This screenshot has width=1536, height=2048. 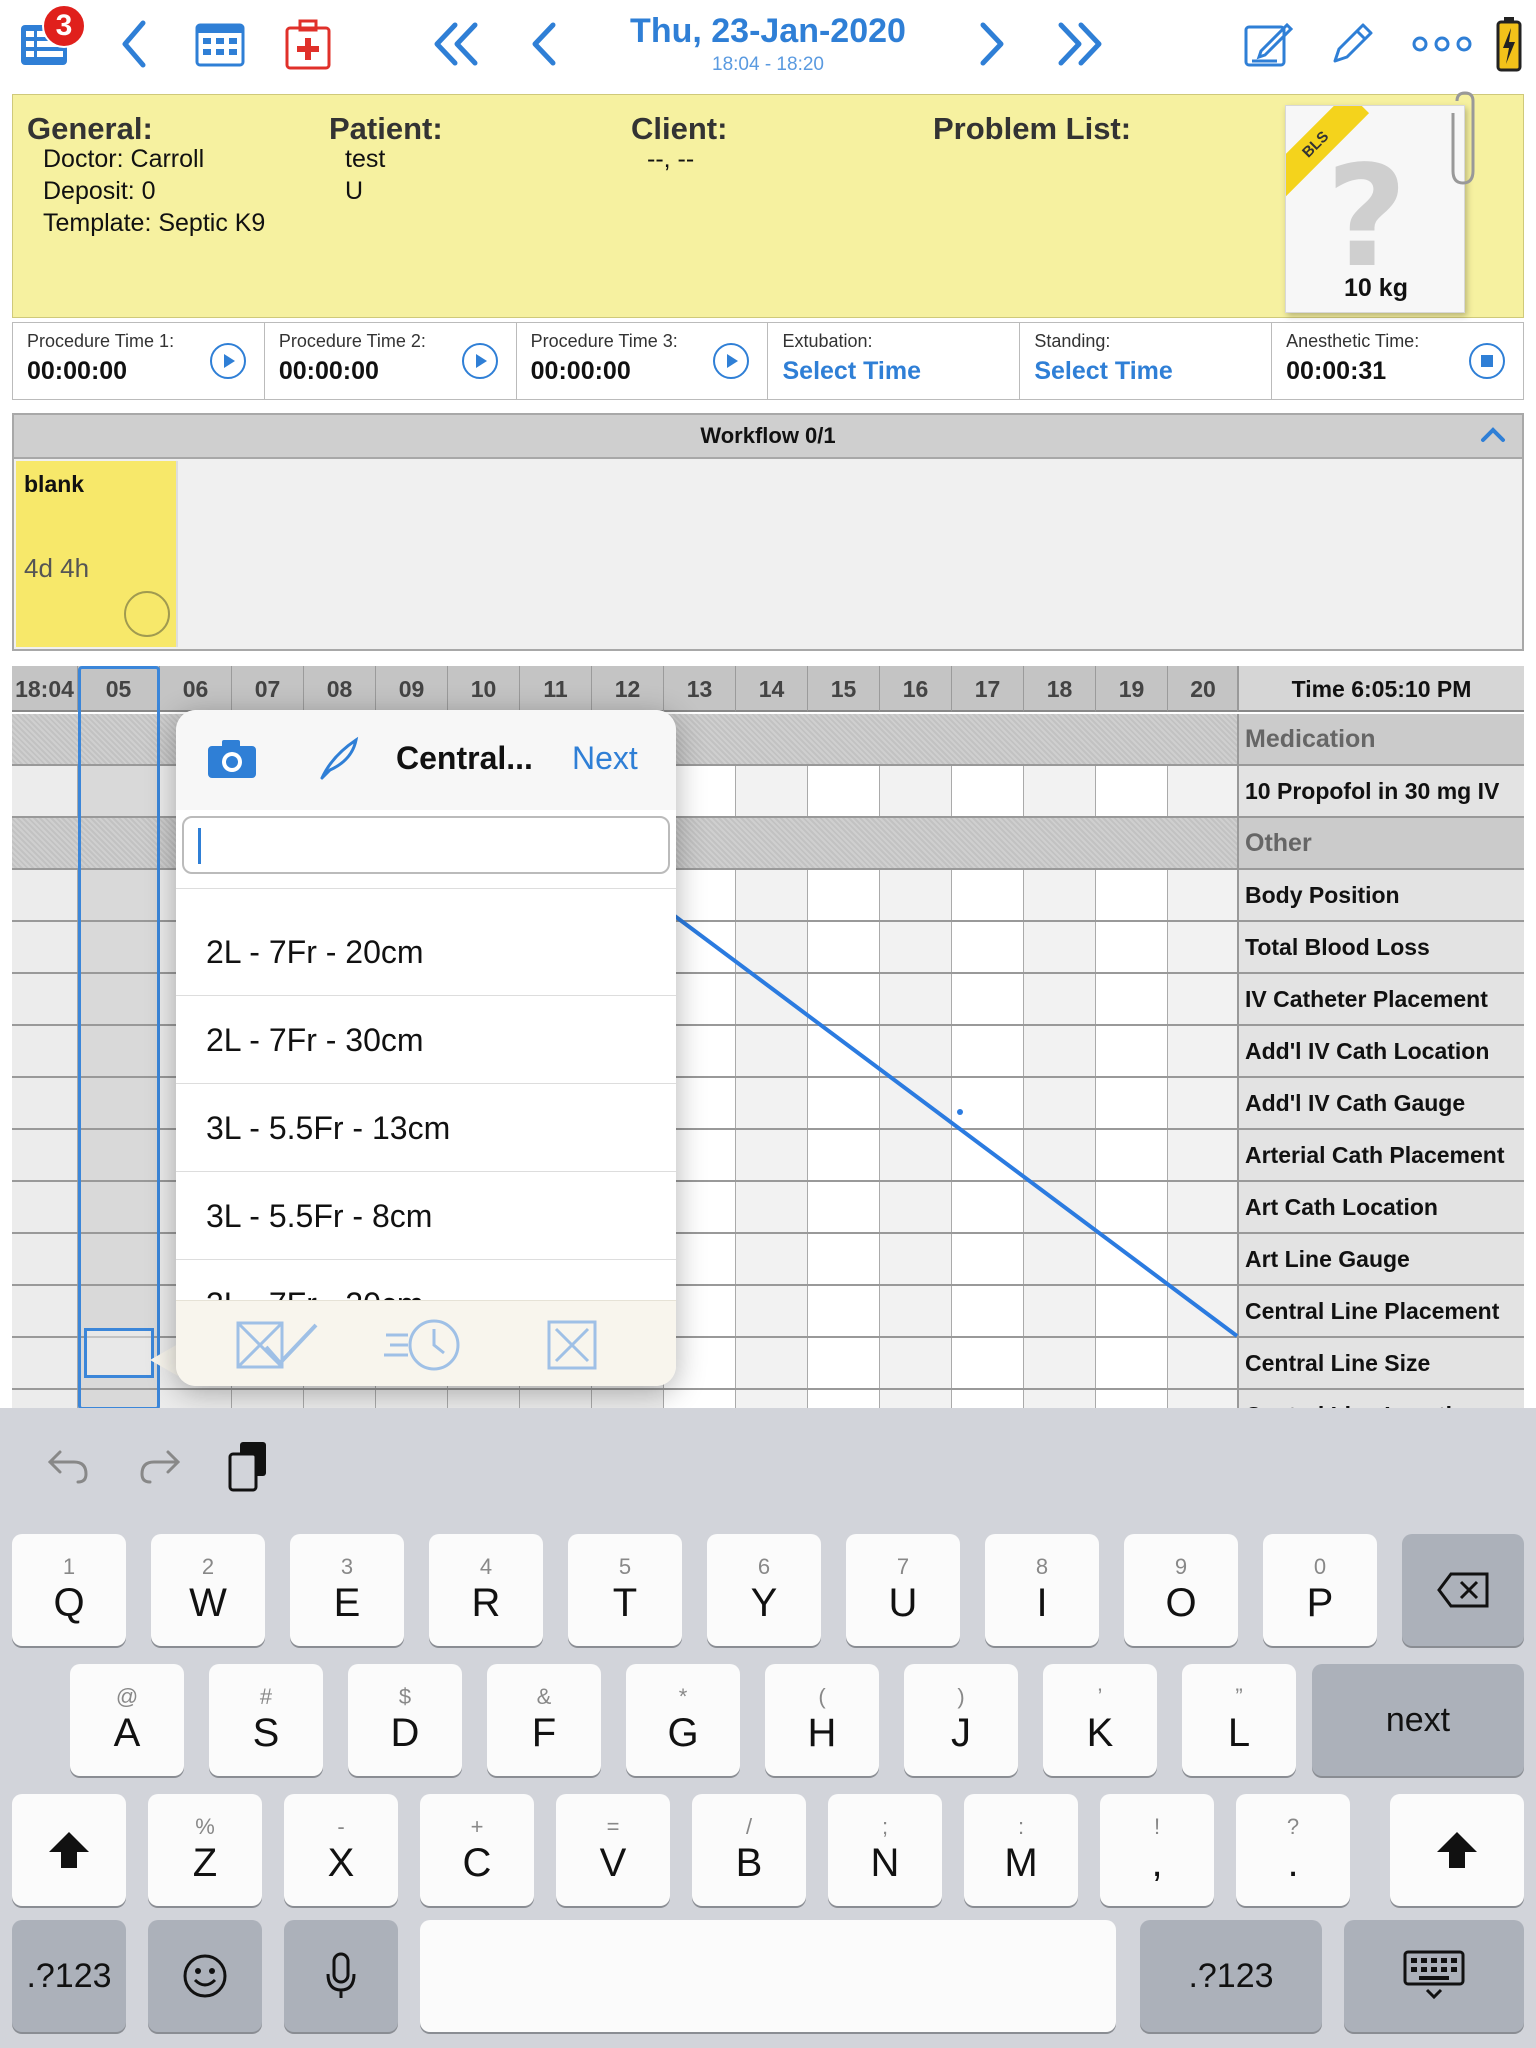 What do you see at coordinates (764, 1566) in the screenshot?
I see `key-alt-char: 6` at bounding box center [764, 1566].